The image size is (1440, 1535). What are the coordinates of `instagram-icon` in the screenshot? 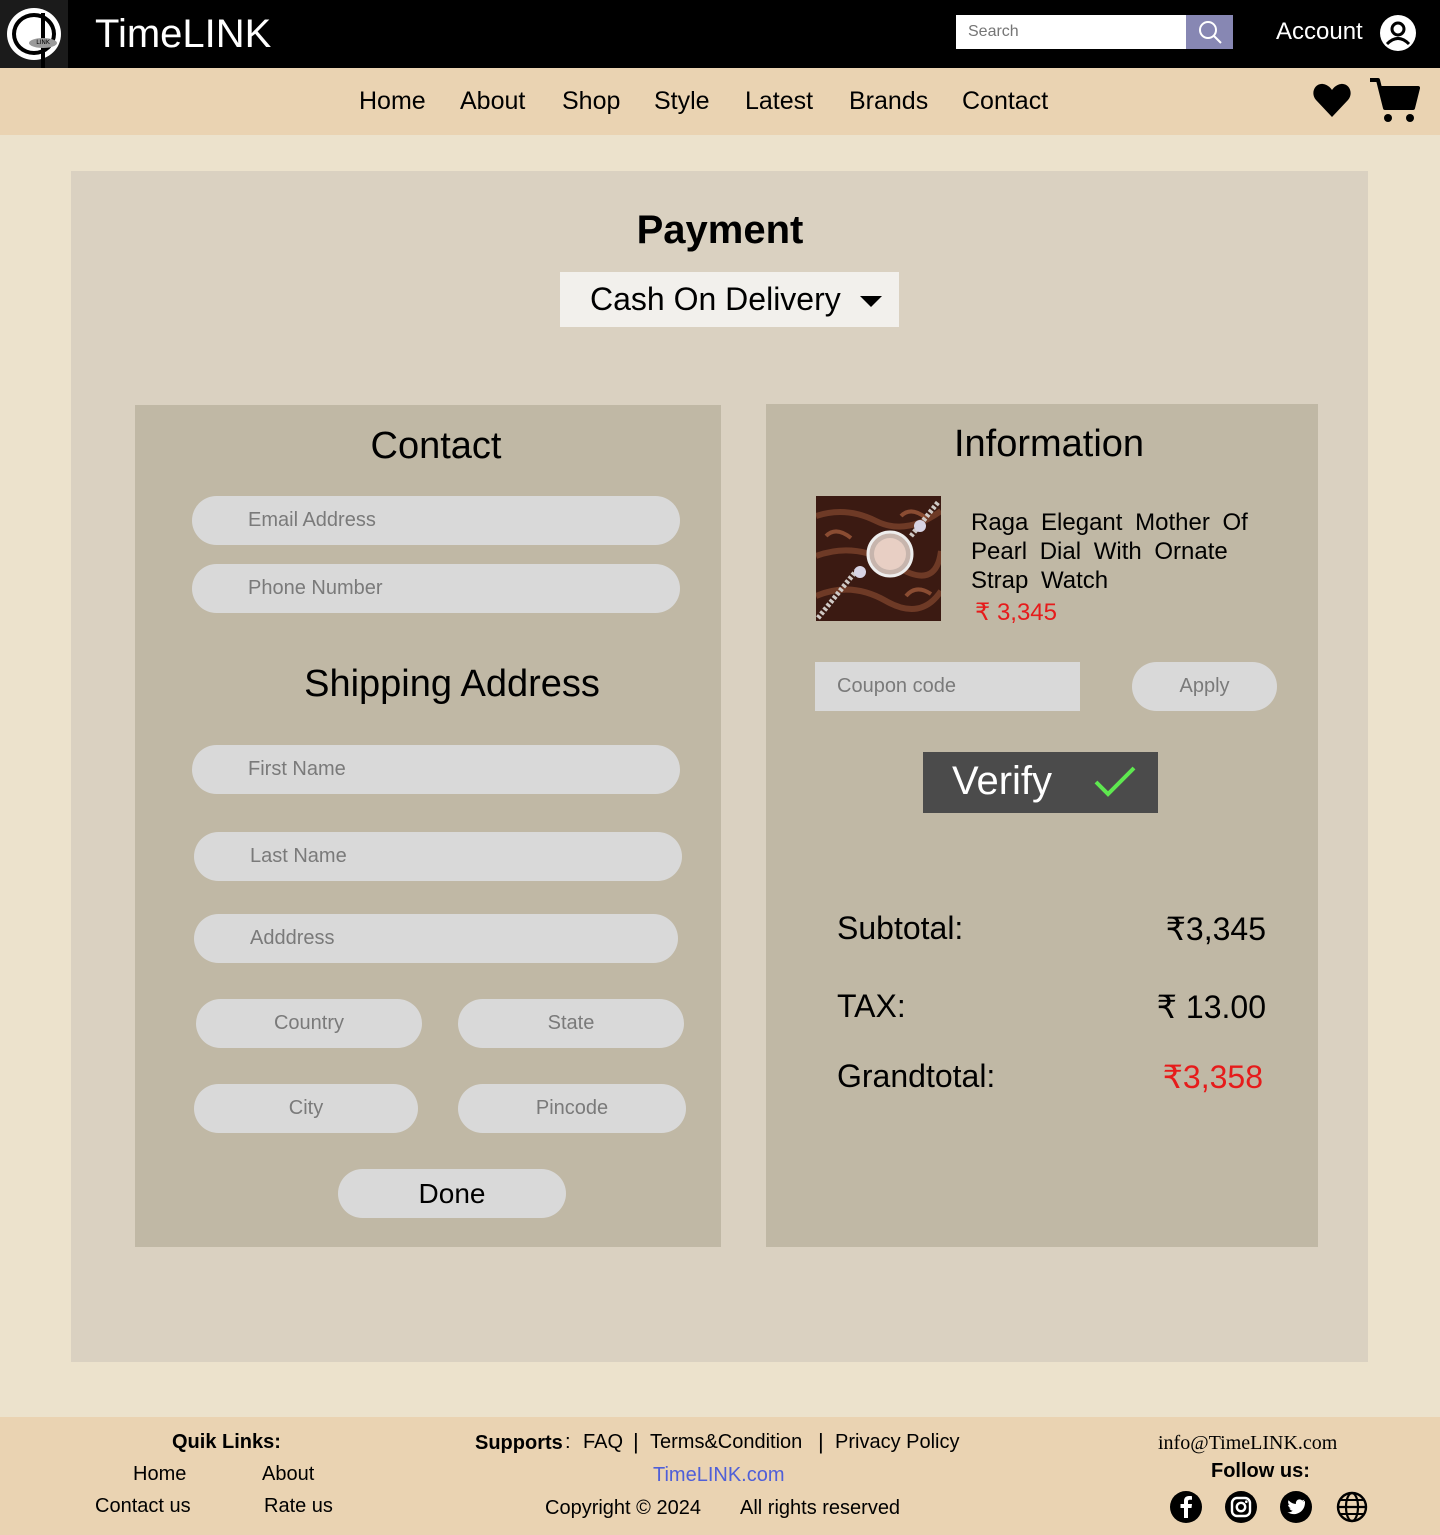 It's located at (1241, 1507).